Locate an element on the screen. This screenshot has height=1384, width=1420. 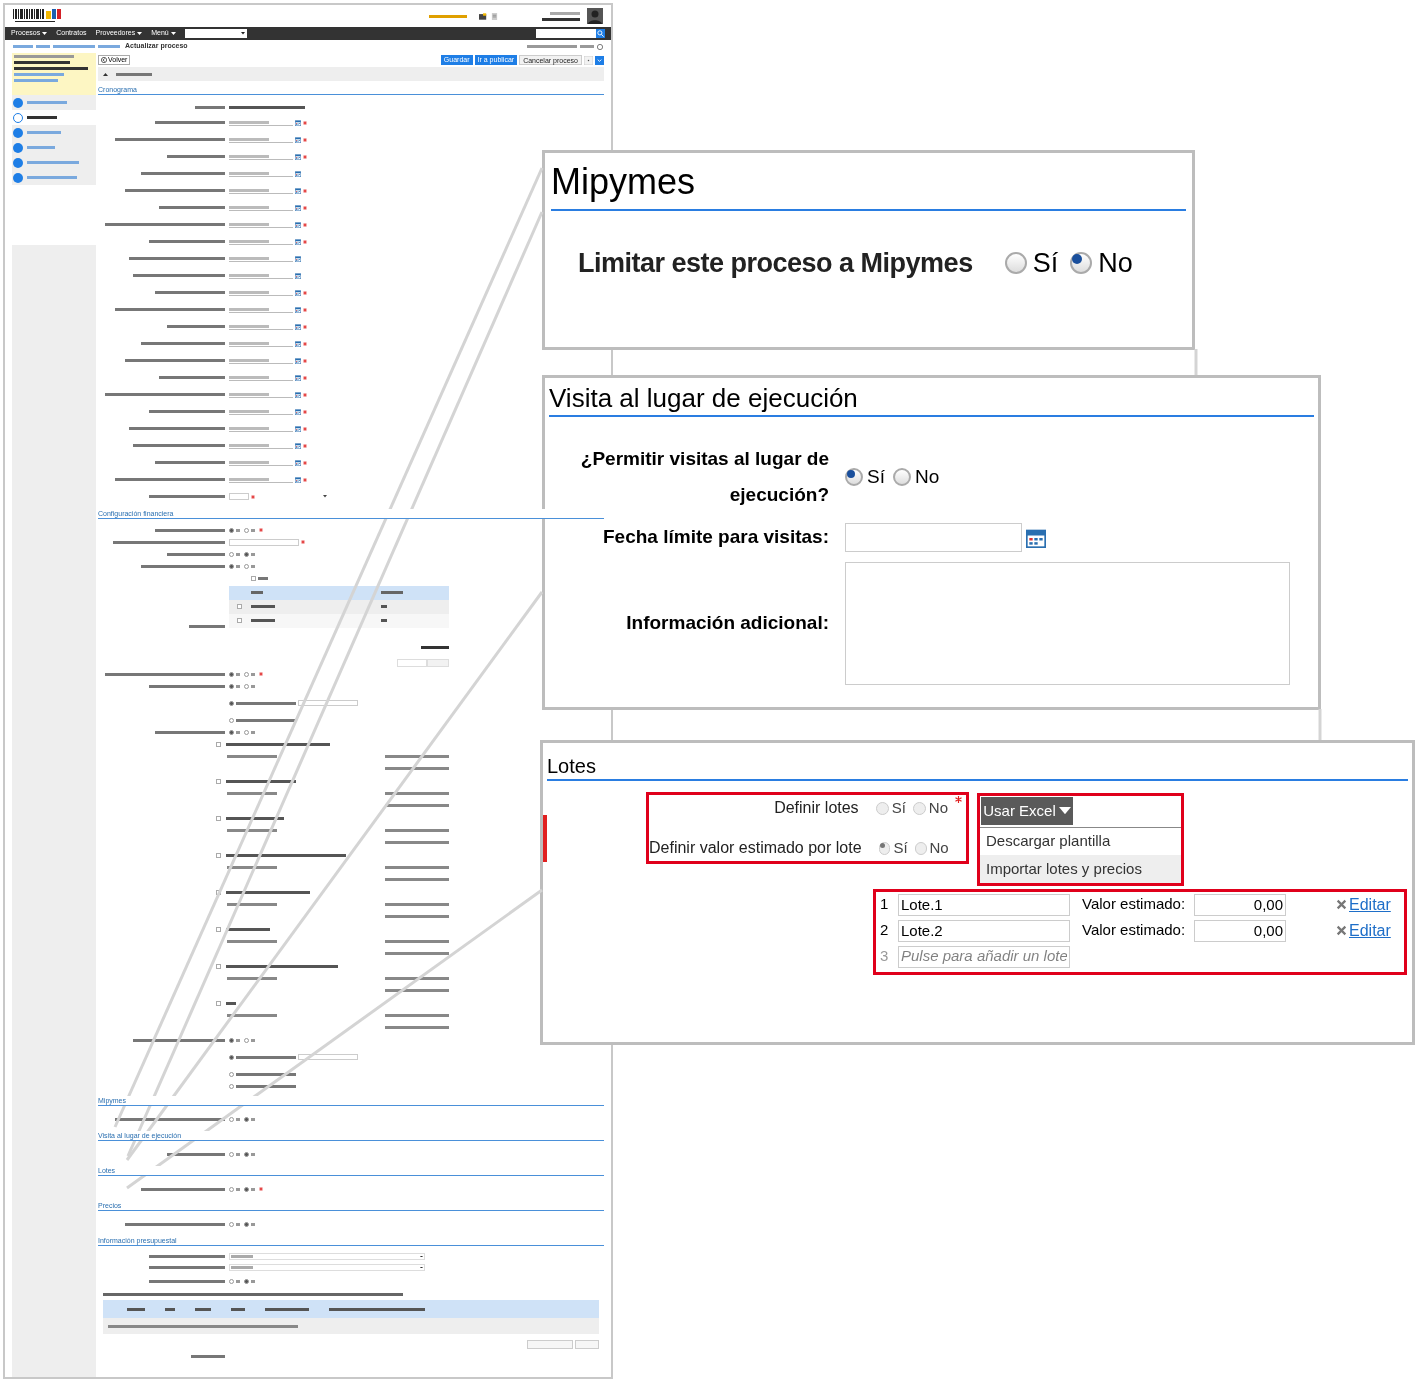
expand-icon is located at coordinates (599, 60).